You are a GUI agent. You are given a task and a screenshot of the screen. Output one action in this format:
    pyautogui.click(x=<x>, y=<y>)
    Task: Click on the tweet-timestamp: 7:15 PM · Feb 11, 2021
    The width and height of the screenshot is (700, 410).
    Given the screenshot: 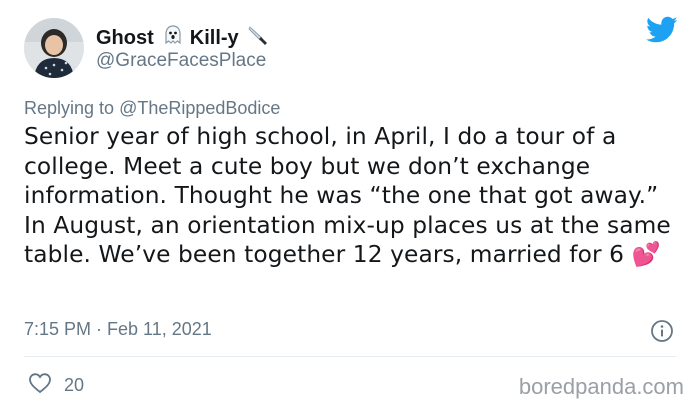 What is the action you would take?
    pyautogui.click(x=118, y=329)
    